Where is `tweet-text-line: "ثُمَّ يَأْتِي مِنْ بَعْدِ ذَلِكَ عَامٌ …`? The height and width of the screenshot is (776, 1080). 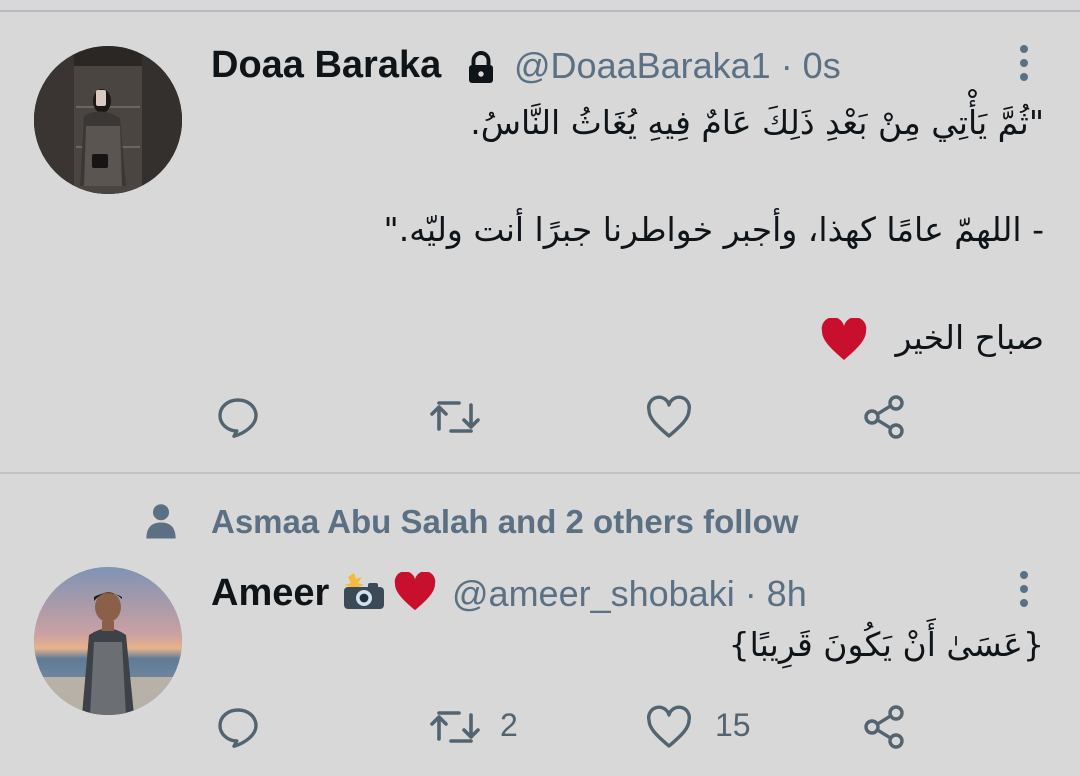
tweet-text-line: "ثُمَّ يَأْتِي مِنْ بَعْدِ ذَلِكَ عَامٌ … is located at coordinates (757, 122).